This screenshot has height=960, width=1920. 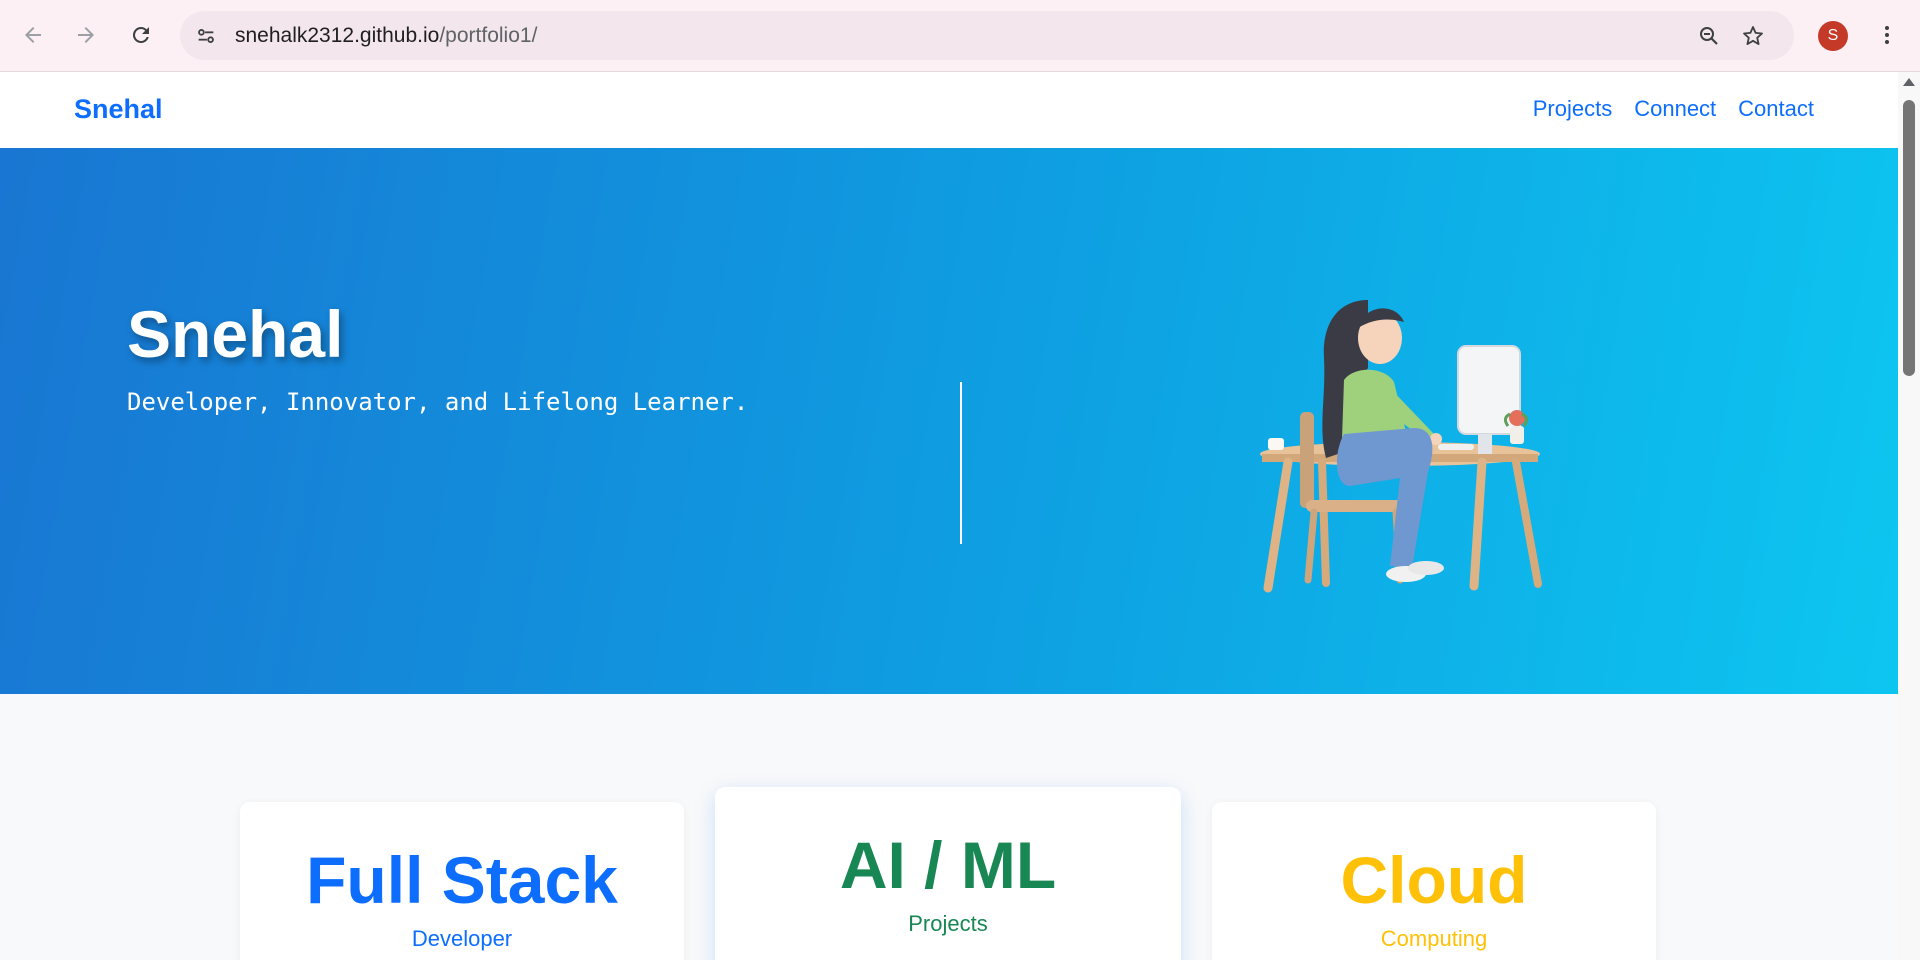 What do you see at coordinates (948, 923) in the screenshot?
I see `card-subtitle: Projects` at bounding box center [948, 923].